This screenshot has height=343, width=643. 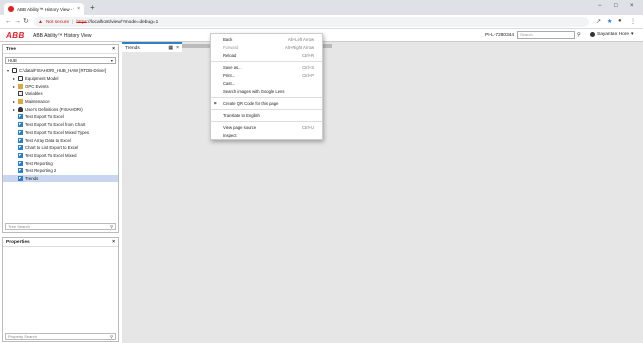 I want to click on menu-item-label: Search images with Google Lens, so click(x=254, y=91).